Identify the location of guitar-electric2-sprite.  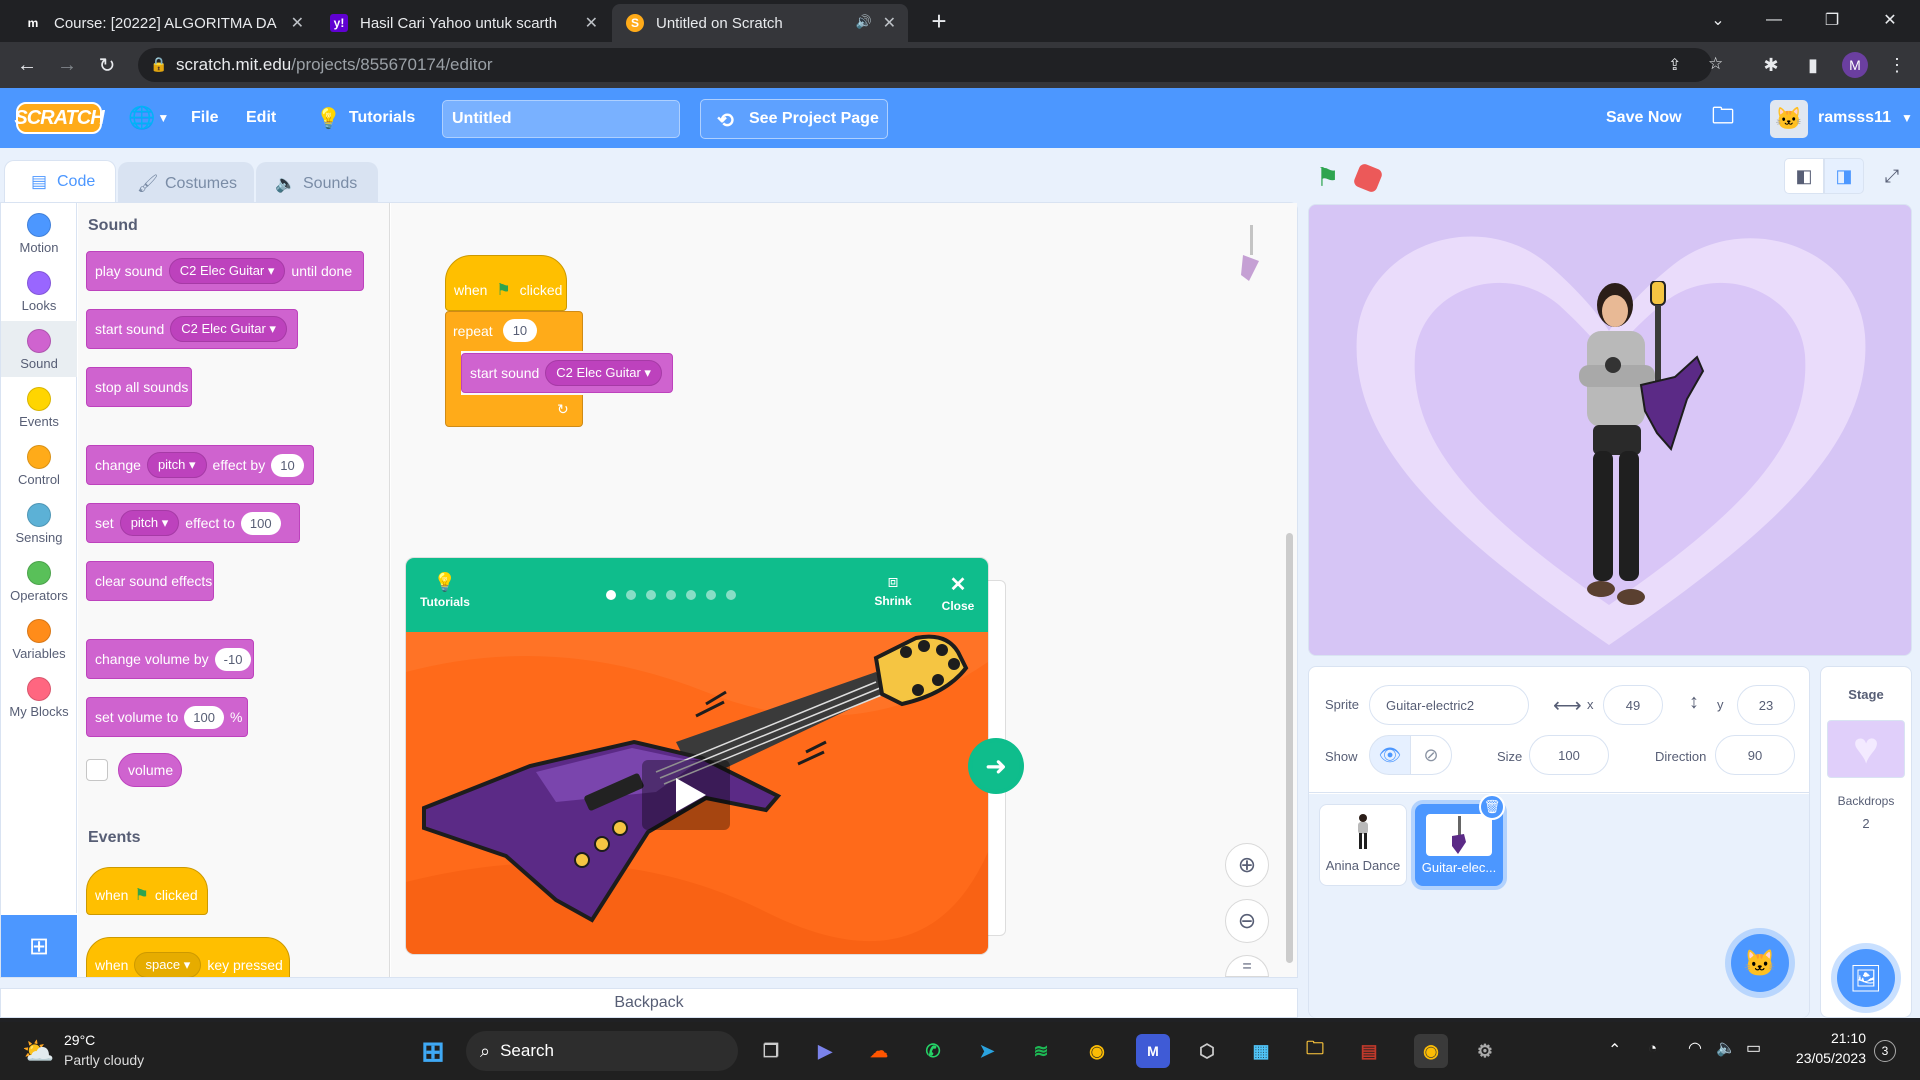
(1667, 371).